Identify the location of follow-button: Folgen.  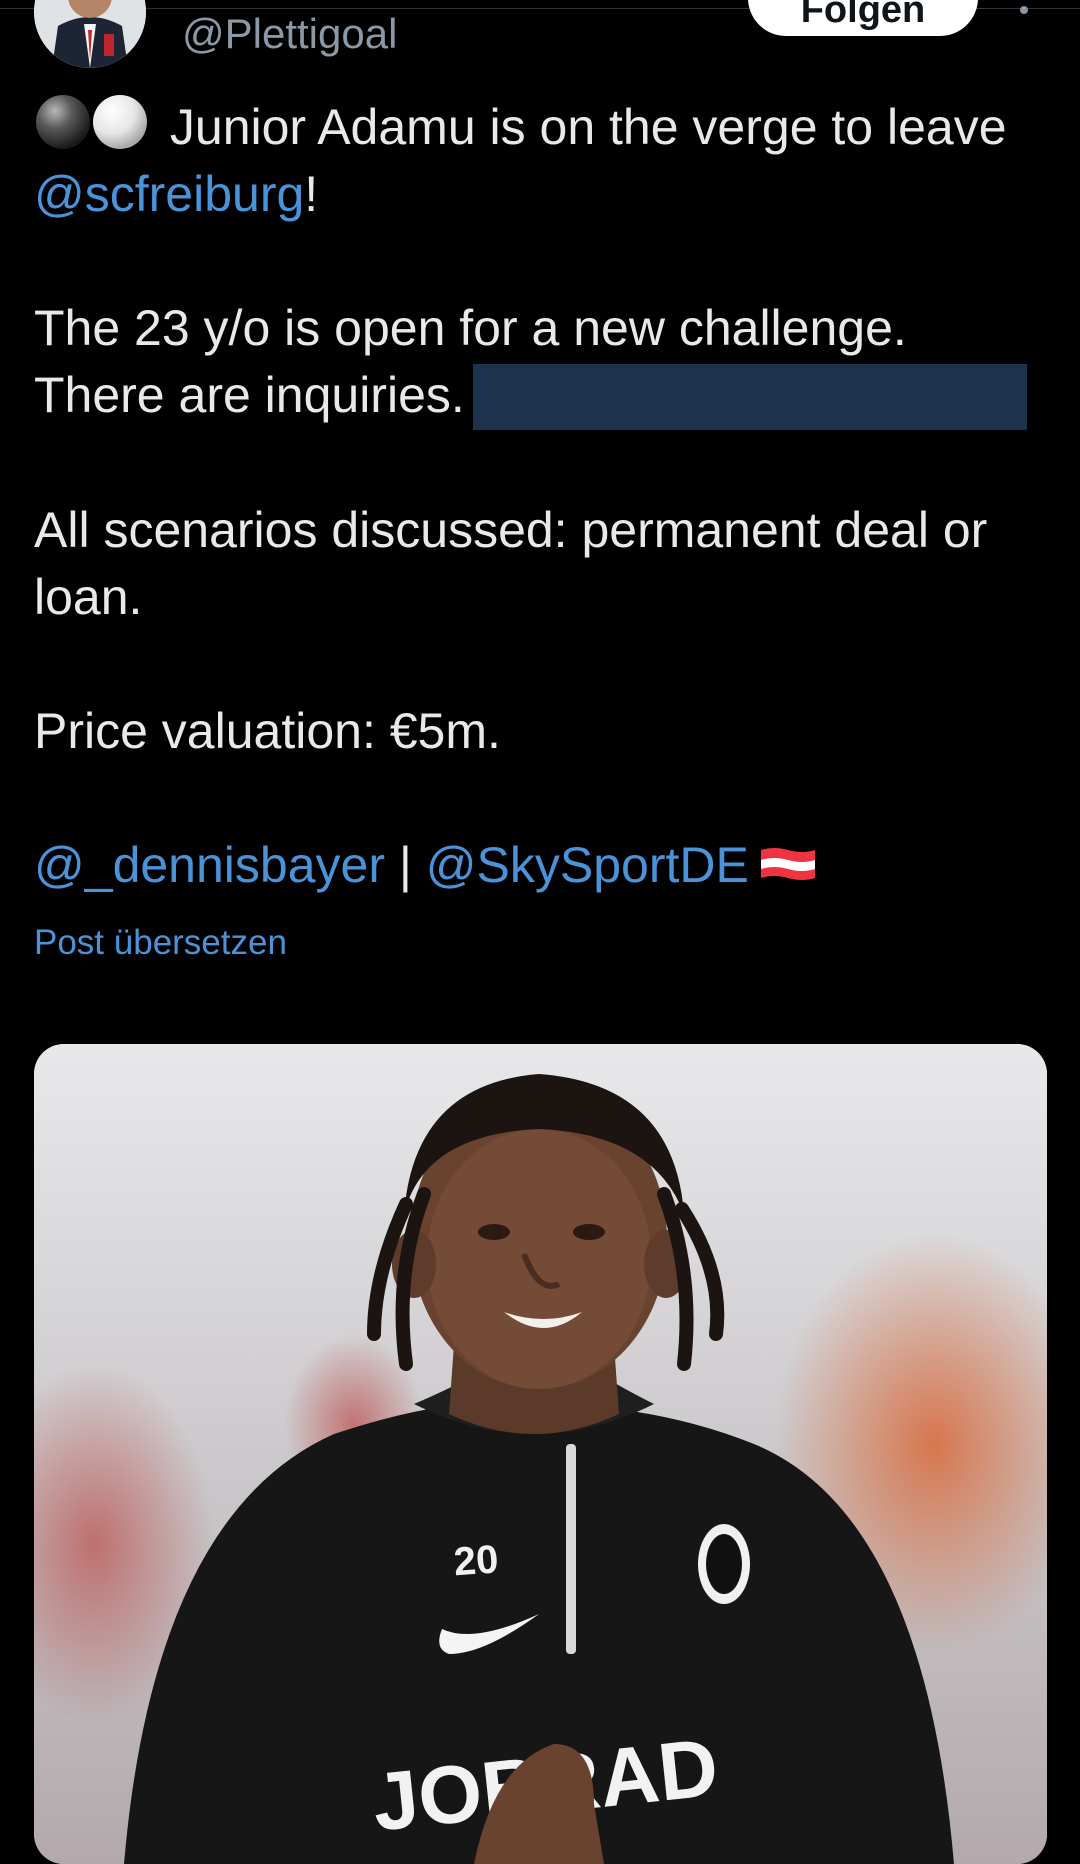
(863, 18).